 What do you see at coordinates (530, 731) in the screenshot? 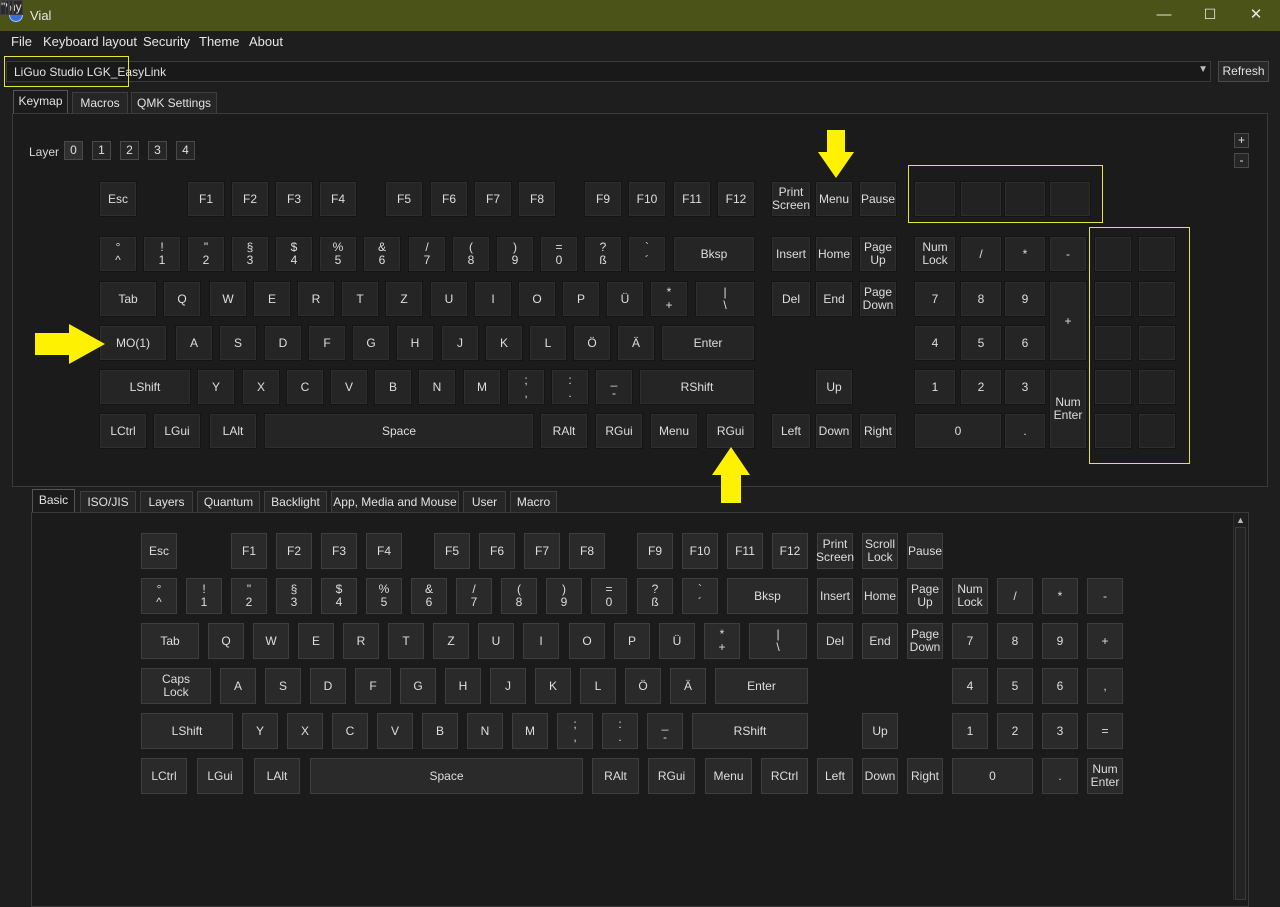
I see `basic-key-m: M` at bounding box center [530, 731].